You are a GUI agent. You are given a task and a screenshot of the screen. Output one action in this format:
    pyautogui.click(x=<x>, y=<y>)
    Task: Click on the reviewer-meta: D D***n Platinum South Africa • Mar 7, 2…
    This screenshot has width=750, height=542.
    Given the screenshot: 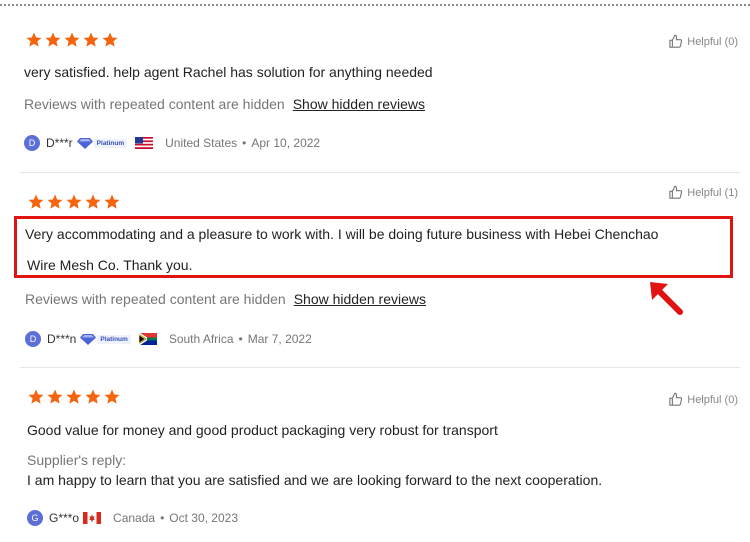 What is the action you would take?
    pyautogui.click(x=168, y=339)
    